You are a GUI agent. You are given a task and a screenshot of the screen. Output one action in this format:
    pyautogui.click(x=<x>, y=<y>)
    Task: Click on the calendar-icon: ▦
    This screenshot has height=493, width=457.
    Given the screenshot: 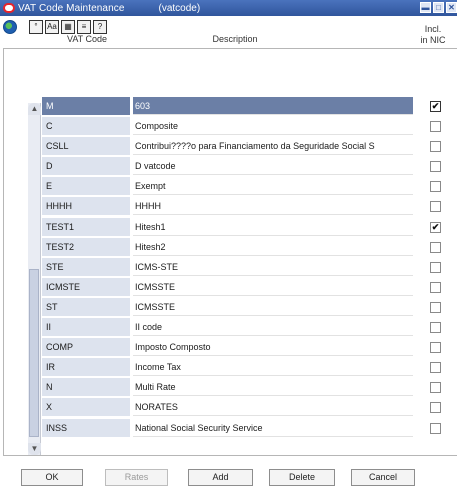 What is the action you would take?
    pyautogui.click(x=68, y=27)
    